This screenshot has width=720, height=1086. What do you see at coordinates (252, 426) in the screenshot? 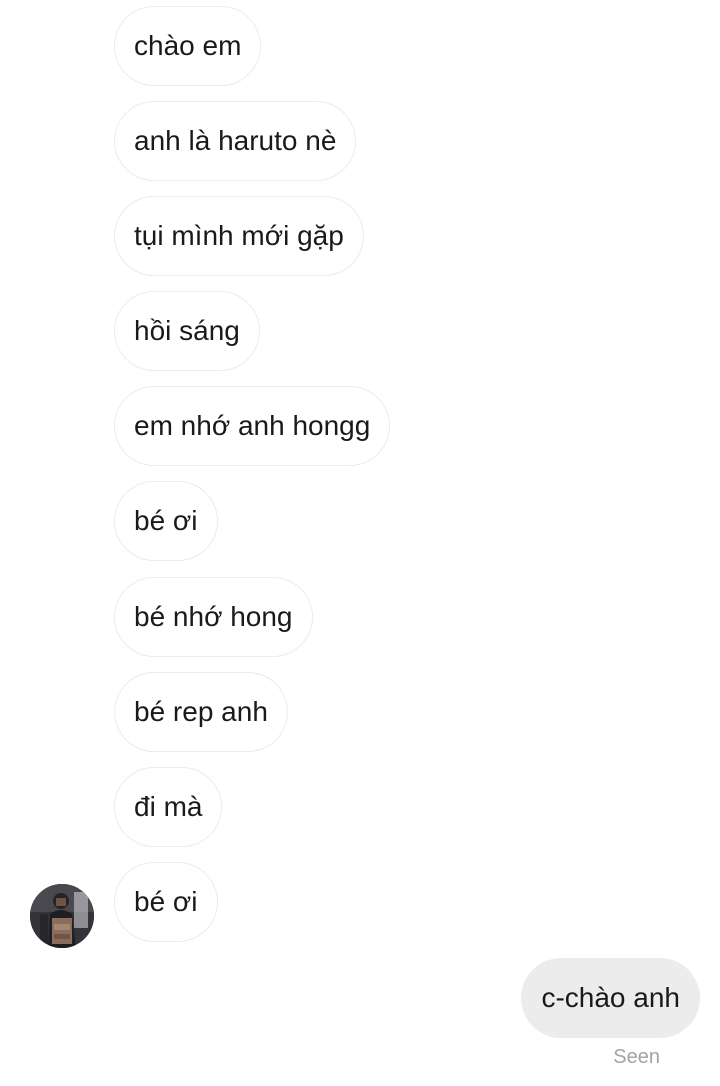
I see `incoming-message-bubble: em nhớ anh hongg` at bounding box center [252, 426].